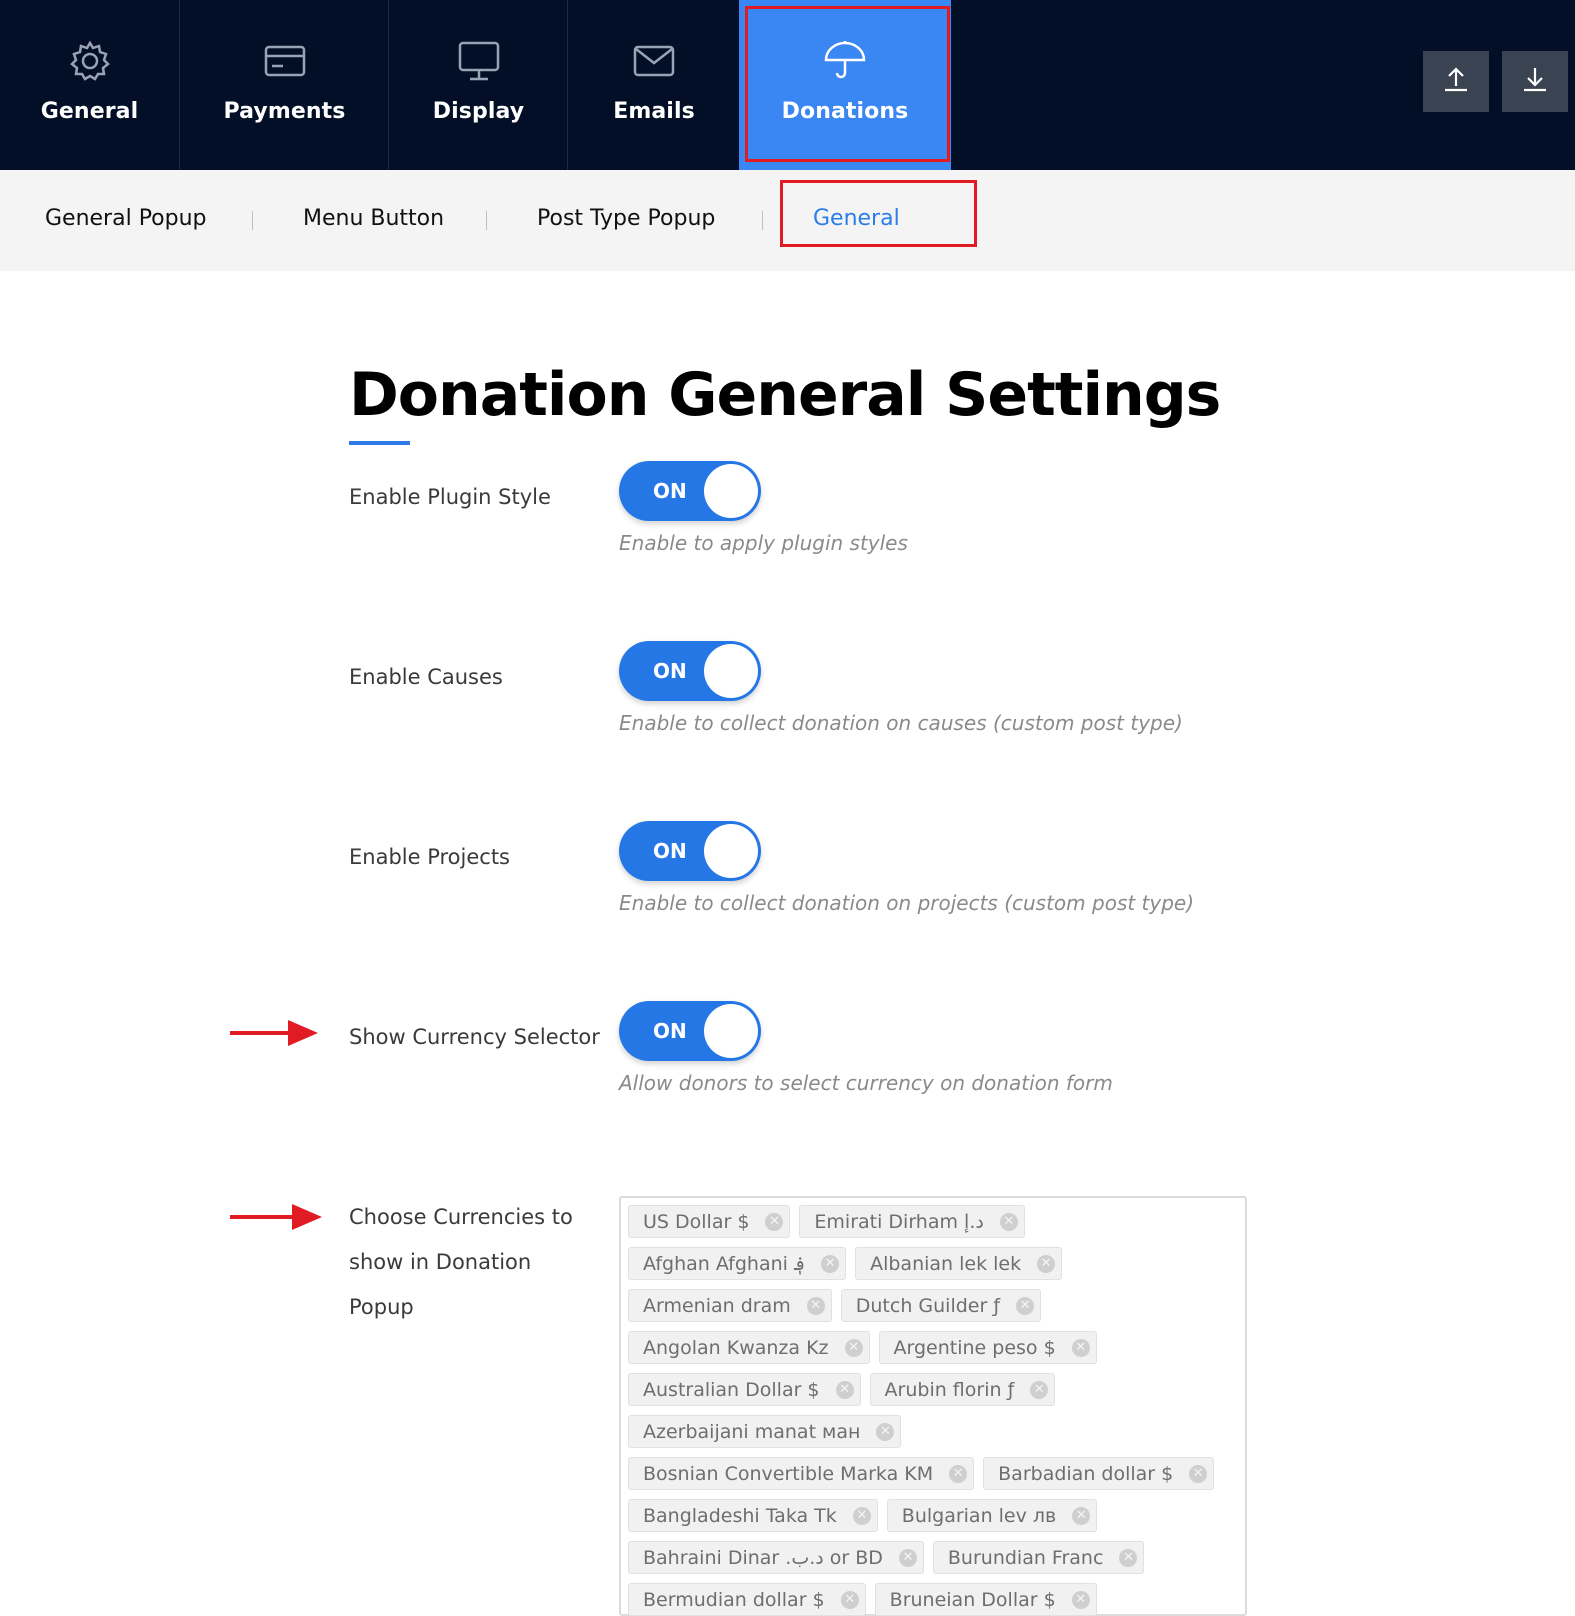  What do you see at coordinates (731, 1389) in the screenshot?
I see `currency-chip-label: Australian Dollar $` at bounding box center [731, 1389].